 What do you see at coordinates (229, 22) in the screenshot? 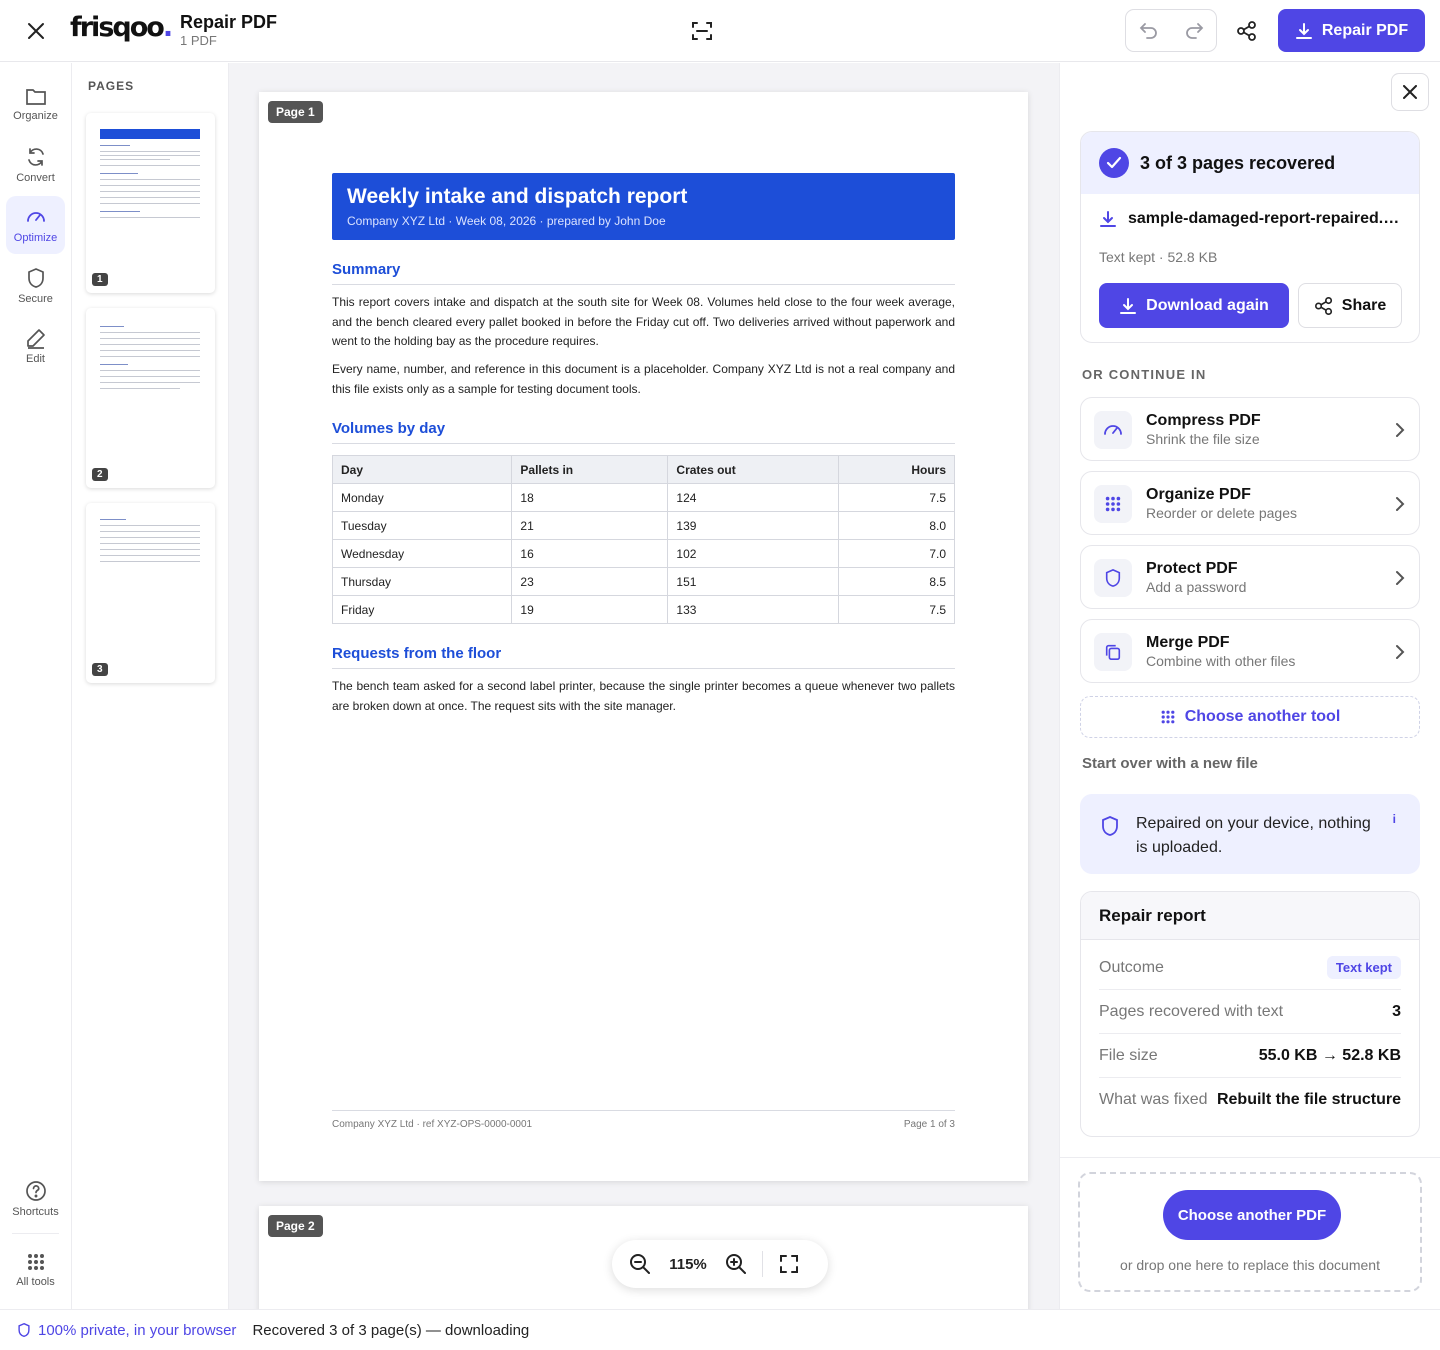
I see `page-title: Repair PDF` at bounding box center [229, 22].